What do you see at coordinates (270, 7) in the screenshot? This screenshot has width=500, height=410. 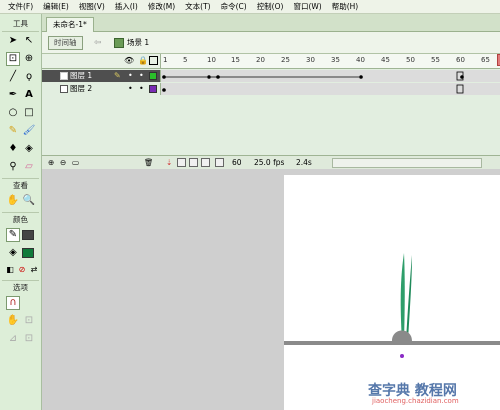 I see `menu-control: 控制(O)` at bounding box center [270, 7].